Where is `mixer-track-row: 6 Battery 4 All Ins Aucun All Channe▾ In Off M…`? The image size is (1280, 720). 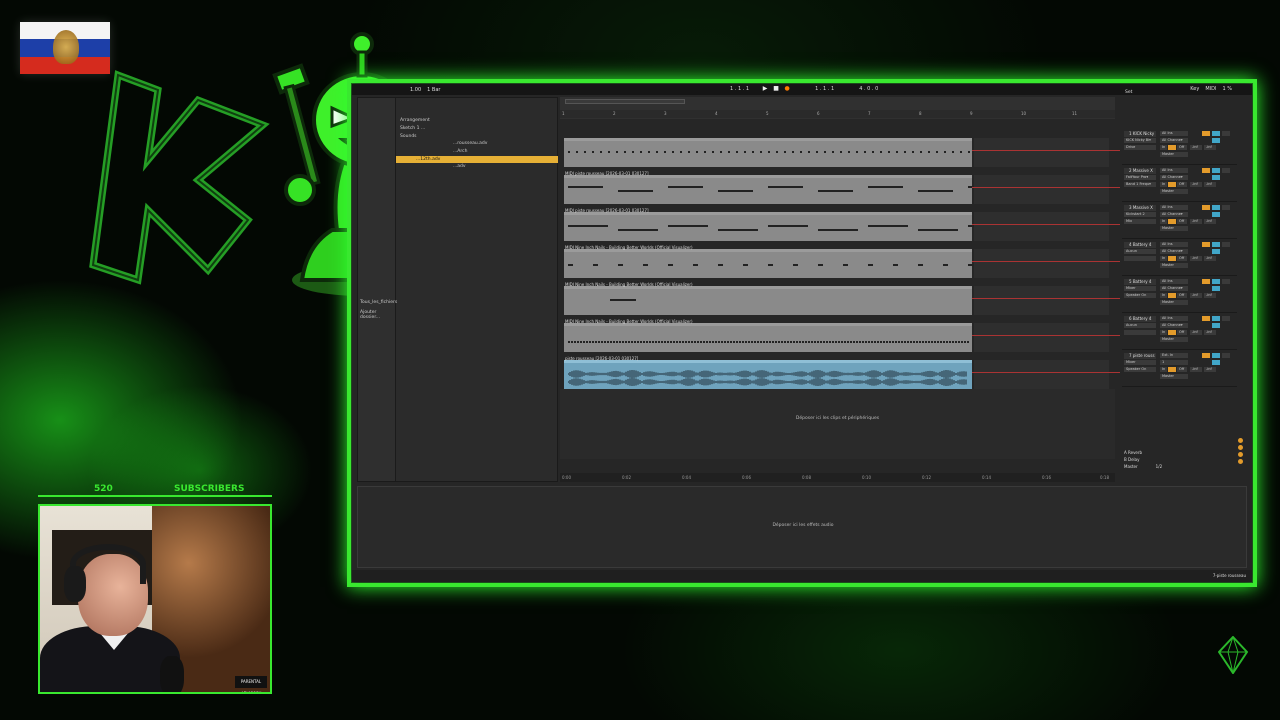 mixer-track-row: 6 Battery 4 All Ins Aucun All Channe▾ In Off M… is located at coordinates (1179, 332).